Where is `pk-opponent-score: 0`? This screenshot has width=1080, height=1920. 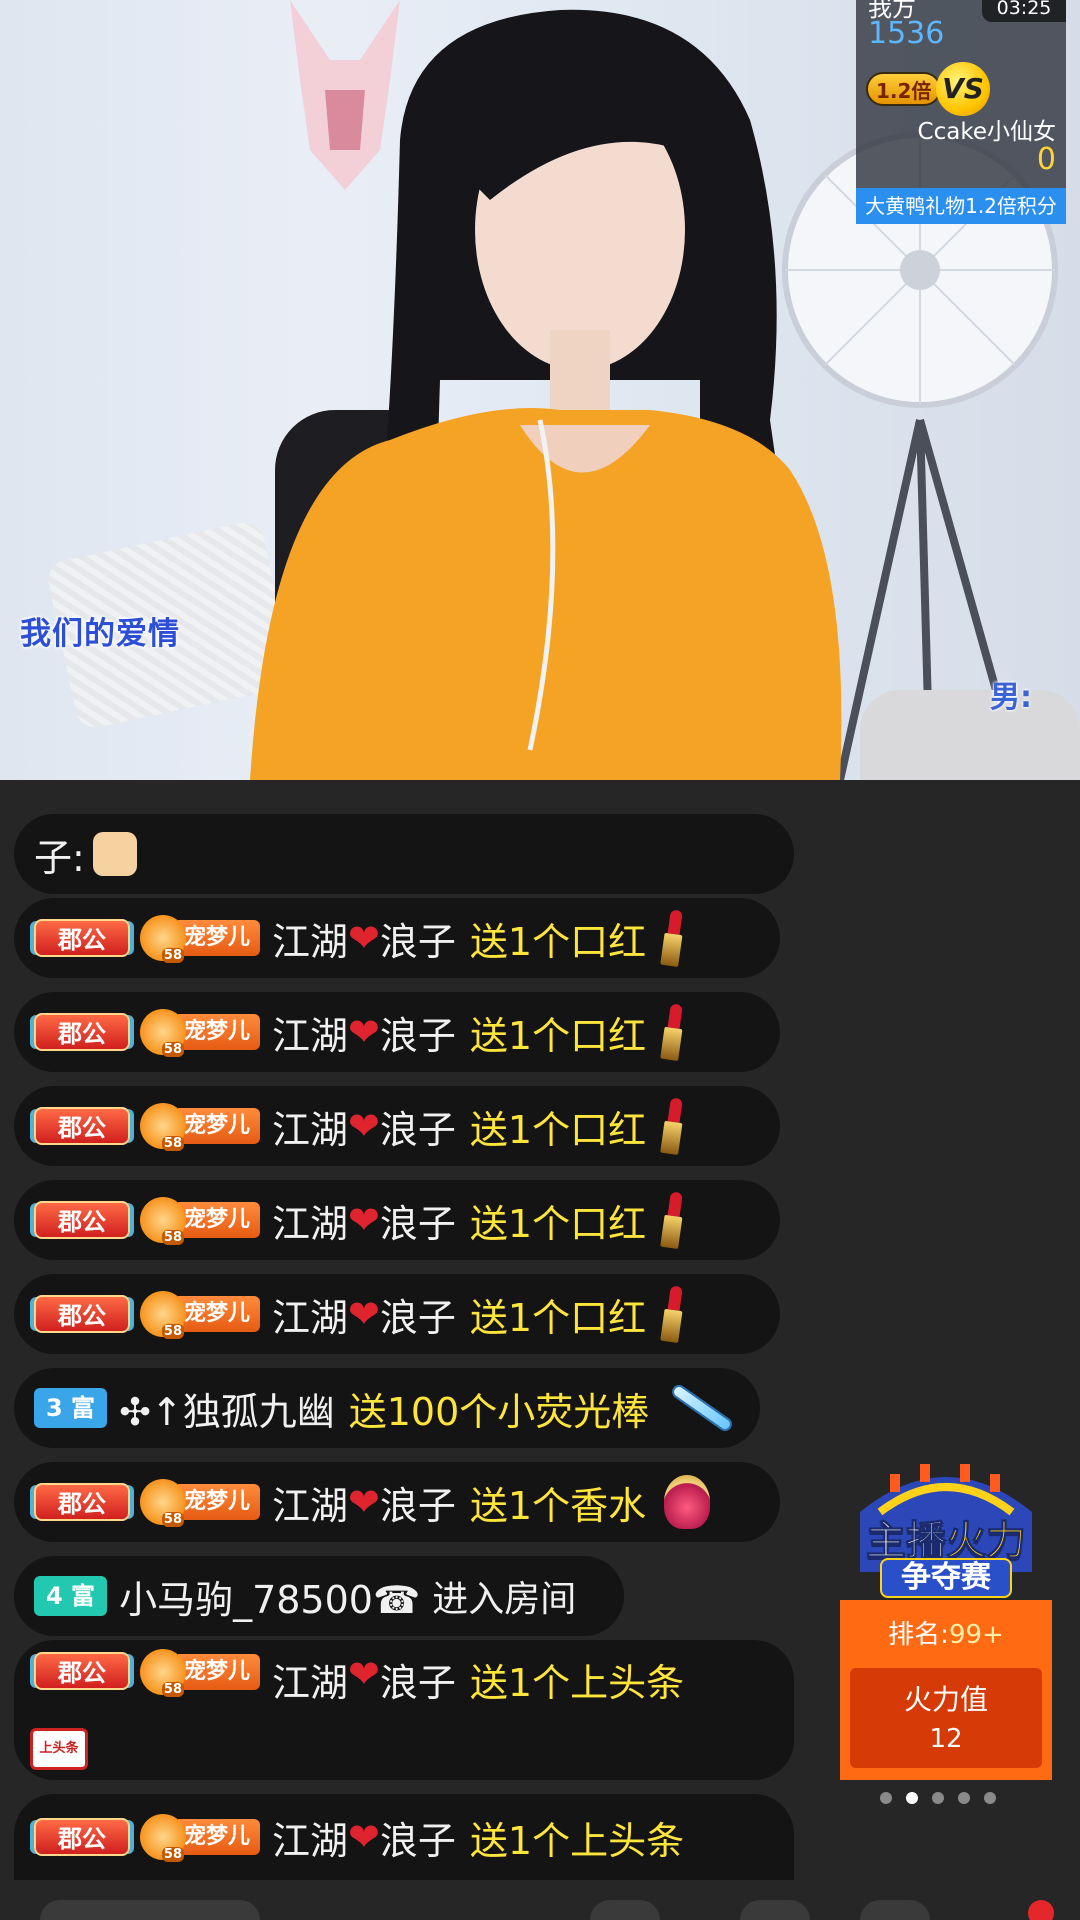
pk-opponent-score: 0 is located at coordinates (1046, 159).